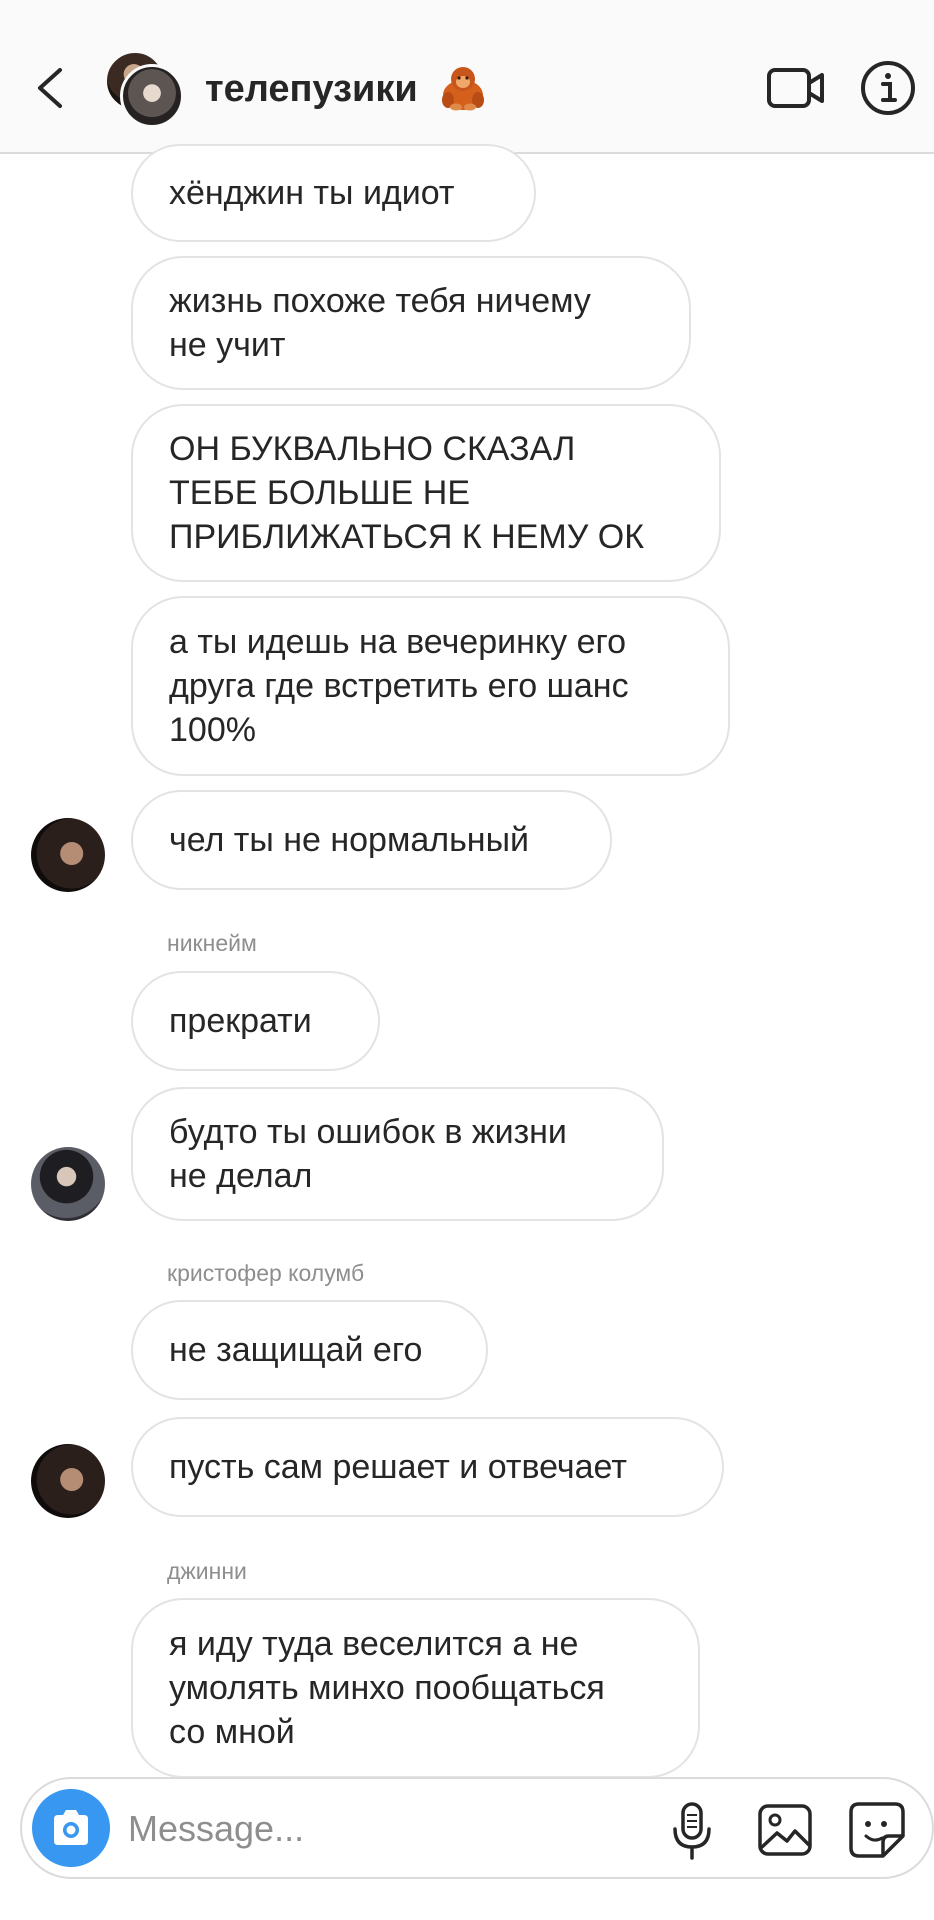 This screenshot has width=934, height=1920. Describe the element at coordinates (296, 1350) in the screenshot. I see `message-text: не защищай его` at that location.